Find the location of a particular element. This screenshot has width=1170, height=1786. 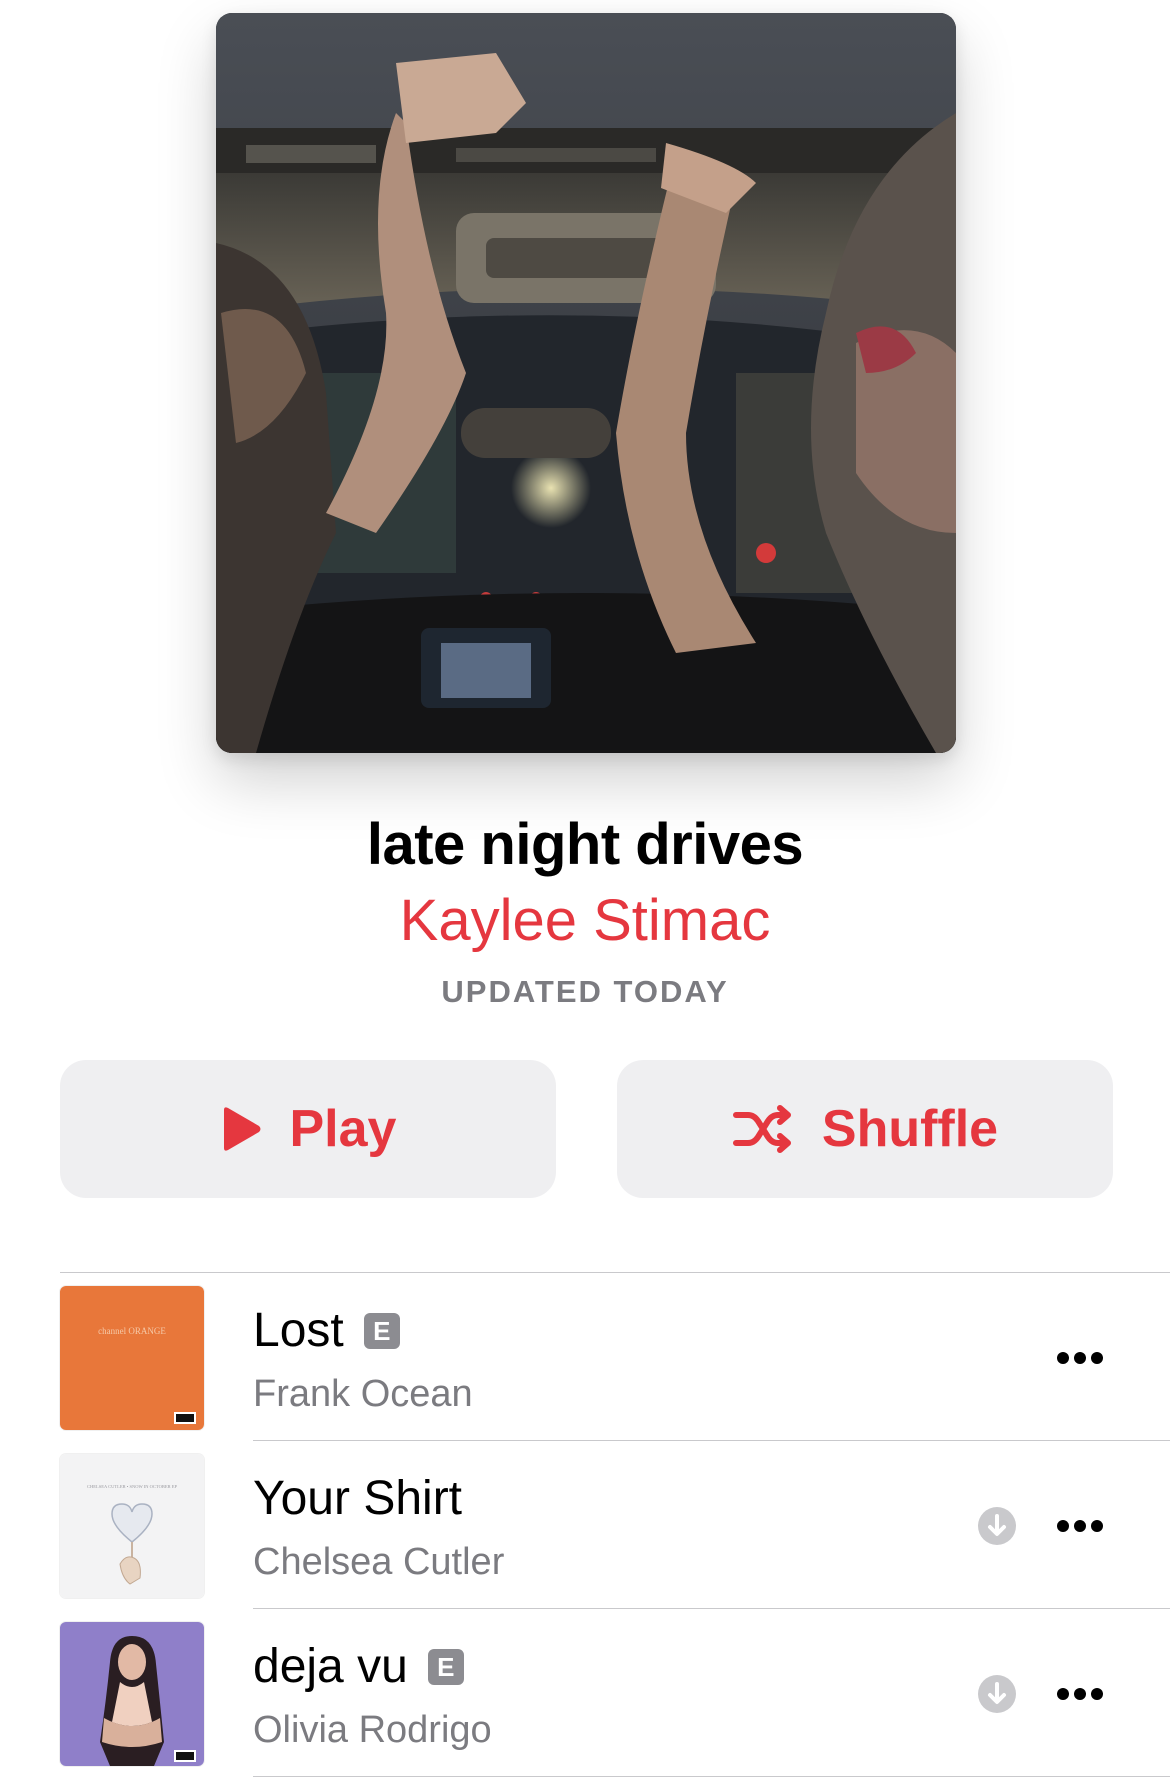

album-cover-text: channel ORANGE is located at coordinates (132, 1331).